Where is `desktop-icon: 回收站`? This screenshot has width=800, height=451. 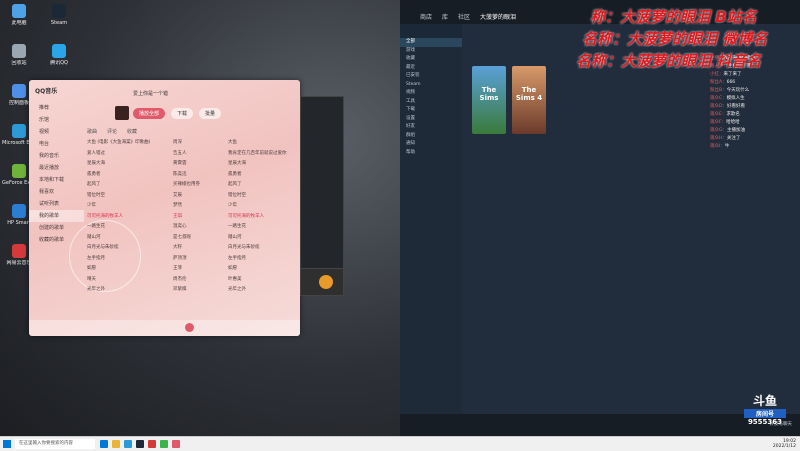 desktop-icon: 回收站 is located at coordinates (19, 55).